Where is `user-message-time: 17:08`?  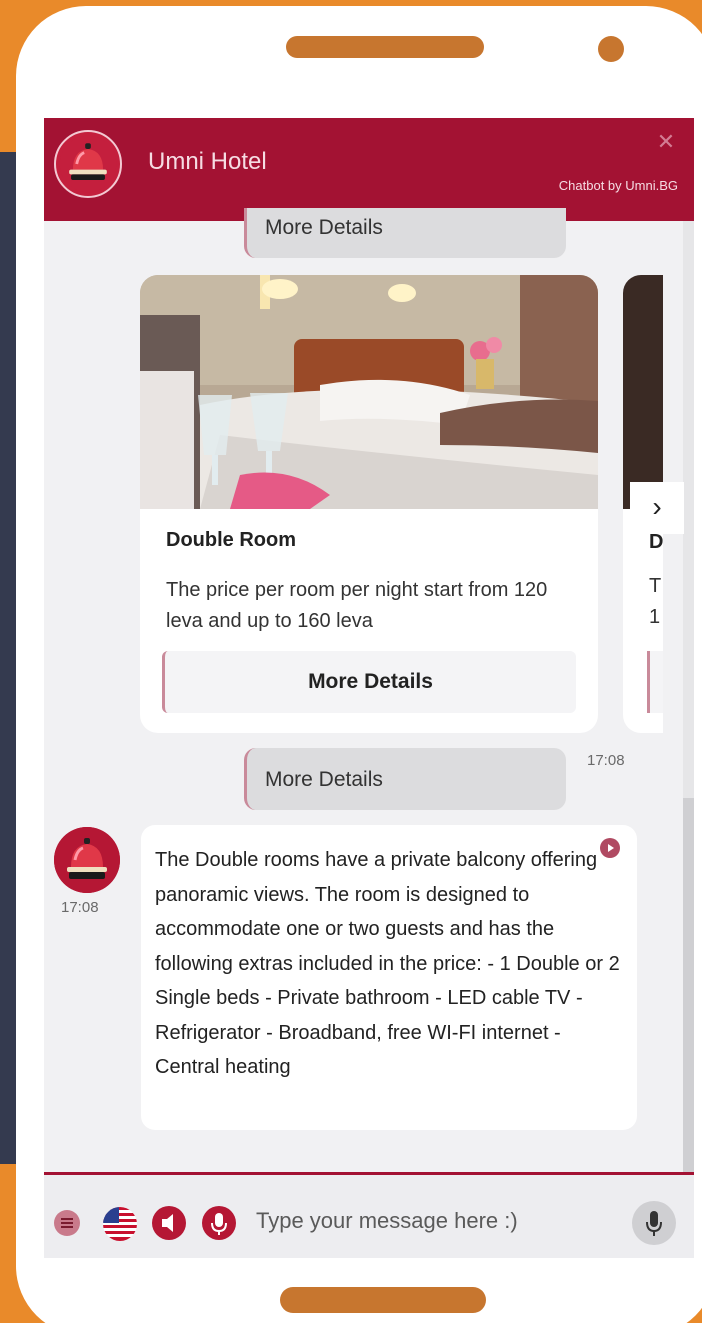 user-message-time: 17:08 is located at coordinates (606, 760).